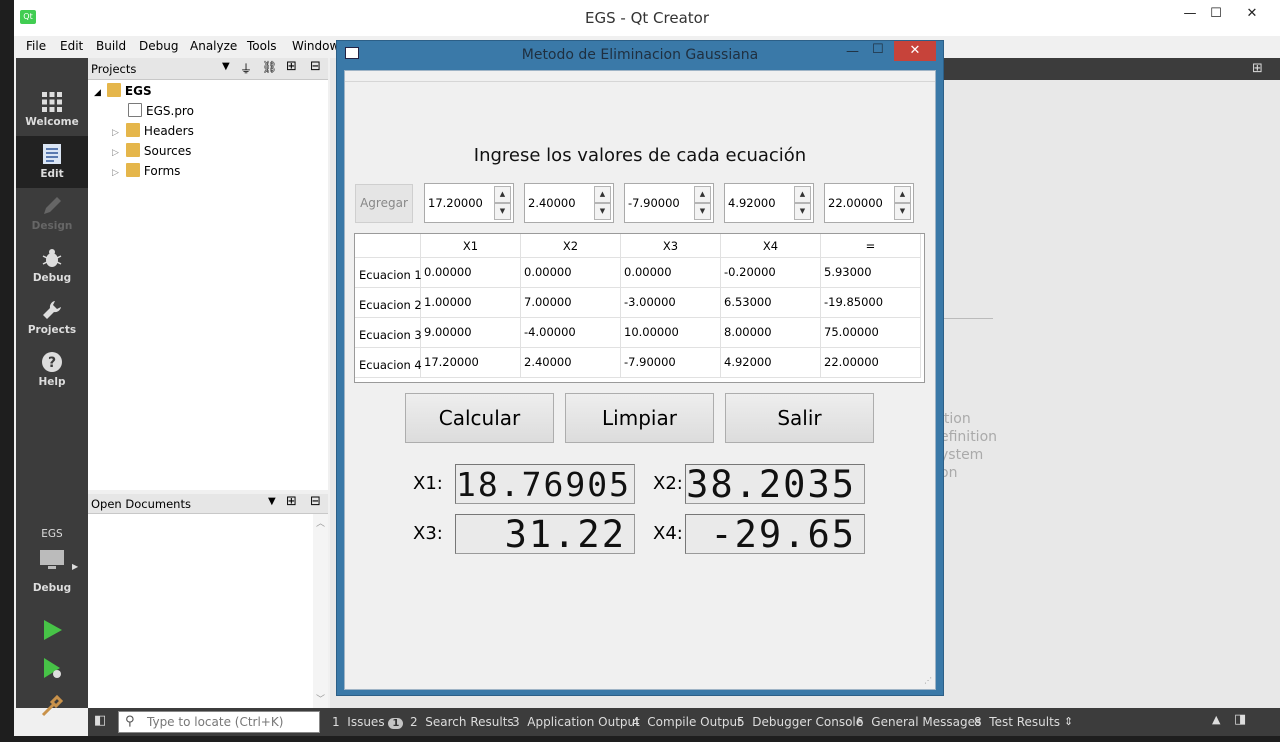 This screenshot has height=742, width=1280. Describe the element at coordinates (576, 722) in the screenshot. I see `output-tab-application-output: 3 Application Output` at that location.